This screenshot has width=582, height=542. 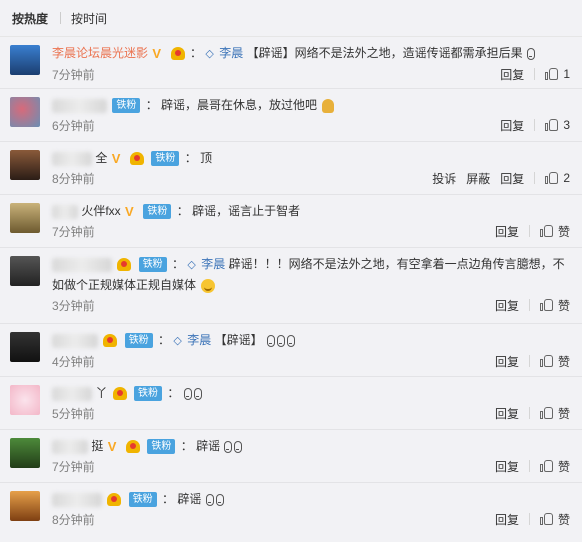 What do you see at coordinates (311, 125) in the screenshot?
I see `comment-meta: 6分钟前 回复 3` at bounding box center [311, 125].